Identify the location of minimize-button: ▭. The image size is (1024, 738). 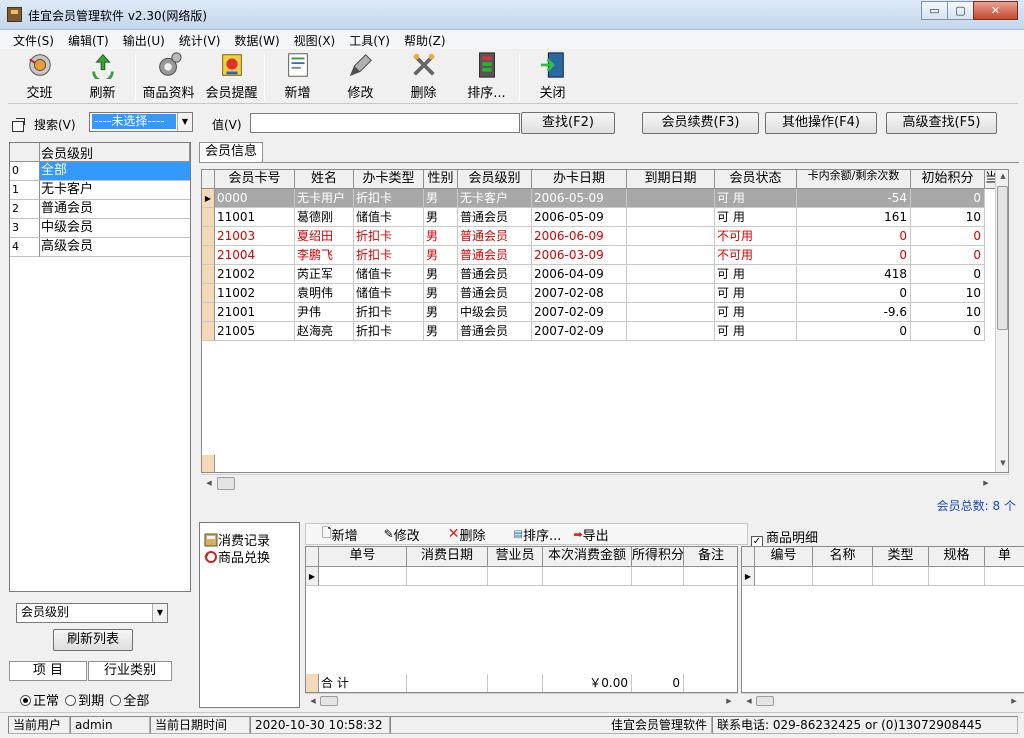
(934, 10).